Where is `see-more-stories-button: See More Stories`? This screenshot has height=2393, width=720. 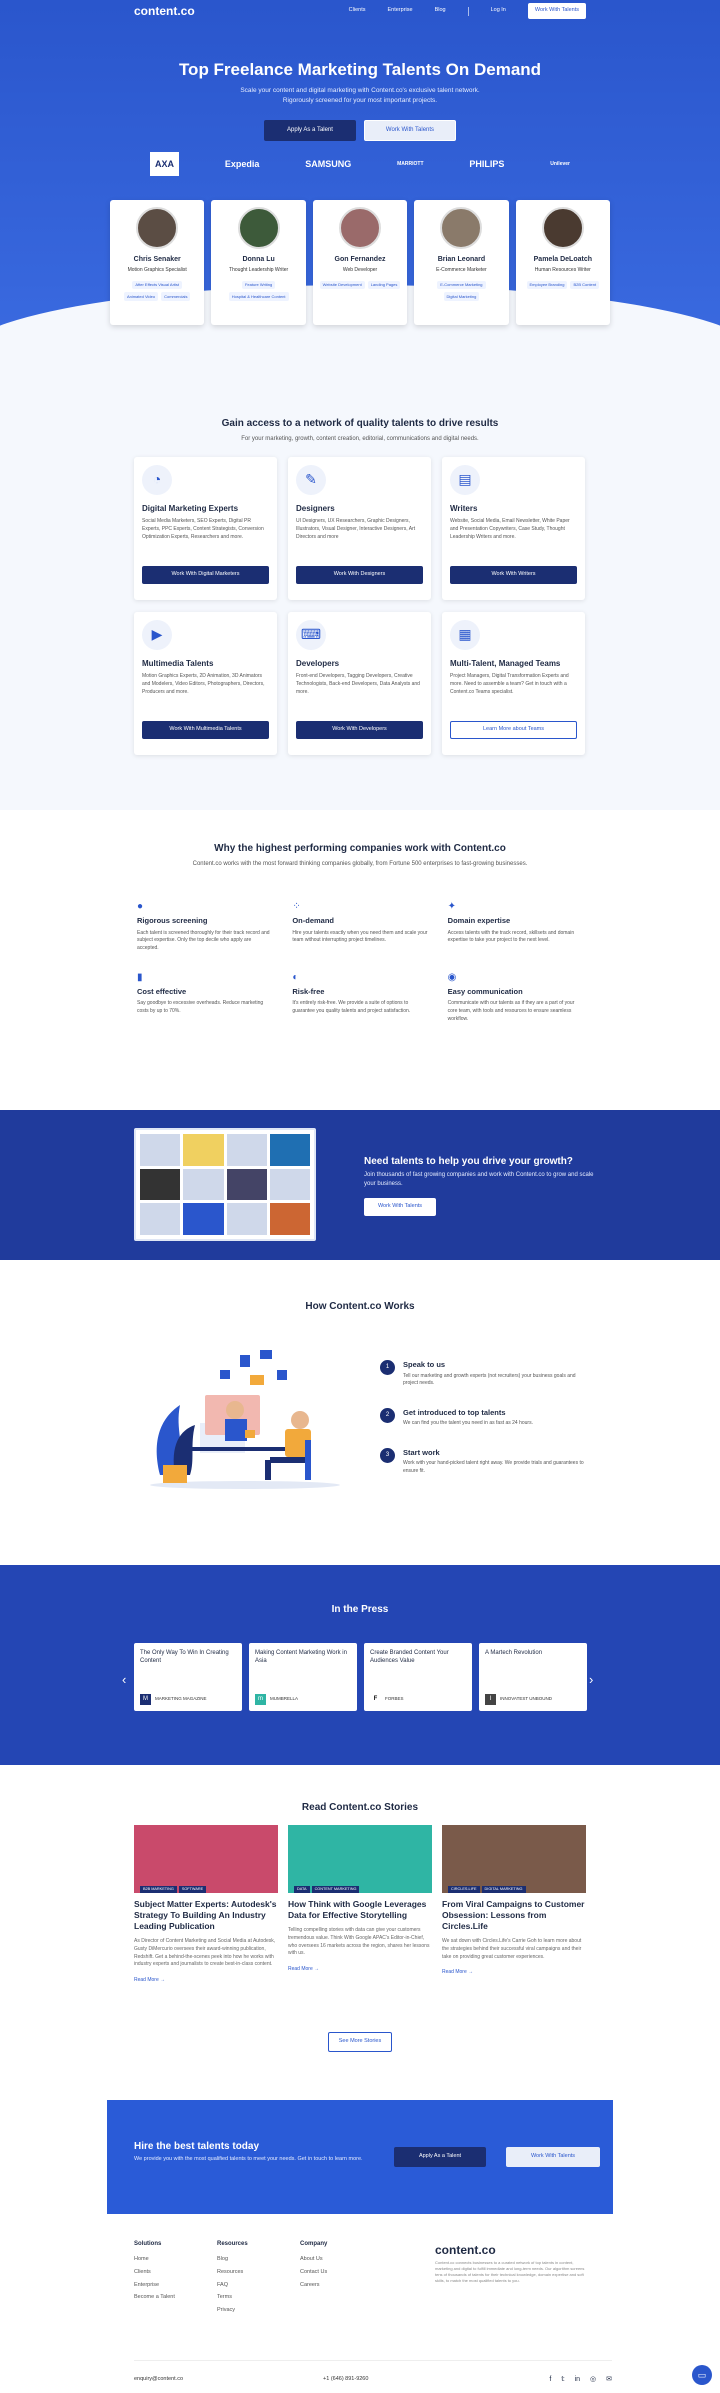
see-more-stories-button: See More Stories is located at coordinates (360, 2042).